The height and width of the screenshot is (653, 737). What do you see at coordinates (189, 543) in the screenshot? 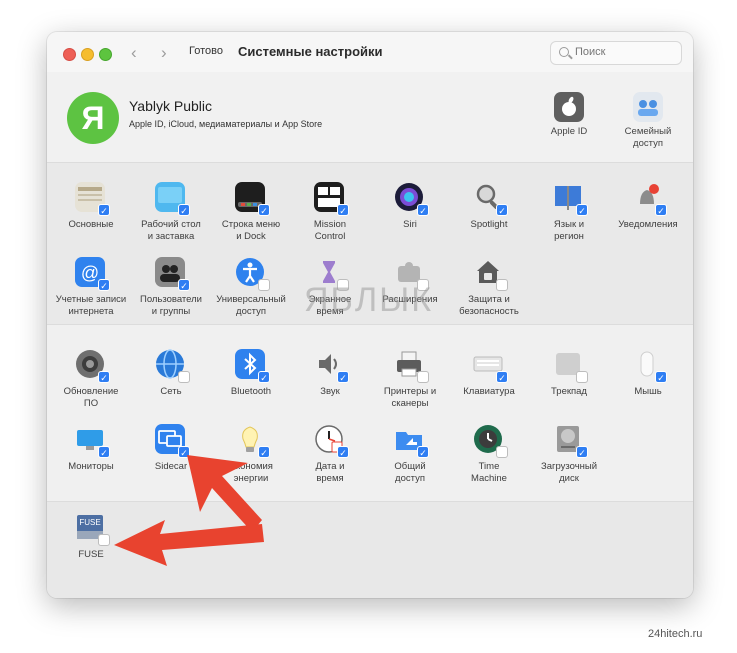
I see `arrow-to-fuse` at bounding box center [189, 543].